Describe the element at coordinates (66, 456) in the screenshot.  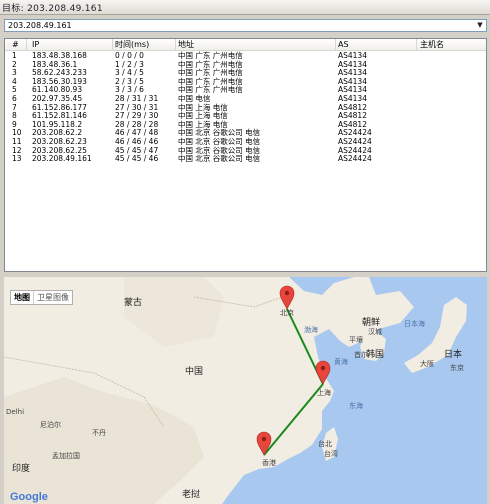
I see `map-label-bangladesh: 孟加拉国` at that location.